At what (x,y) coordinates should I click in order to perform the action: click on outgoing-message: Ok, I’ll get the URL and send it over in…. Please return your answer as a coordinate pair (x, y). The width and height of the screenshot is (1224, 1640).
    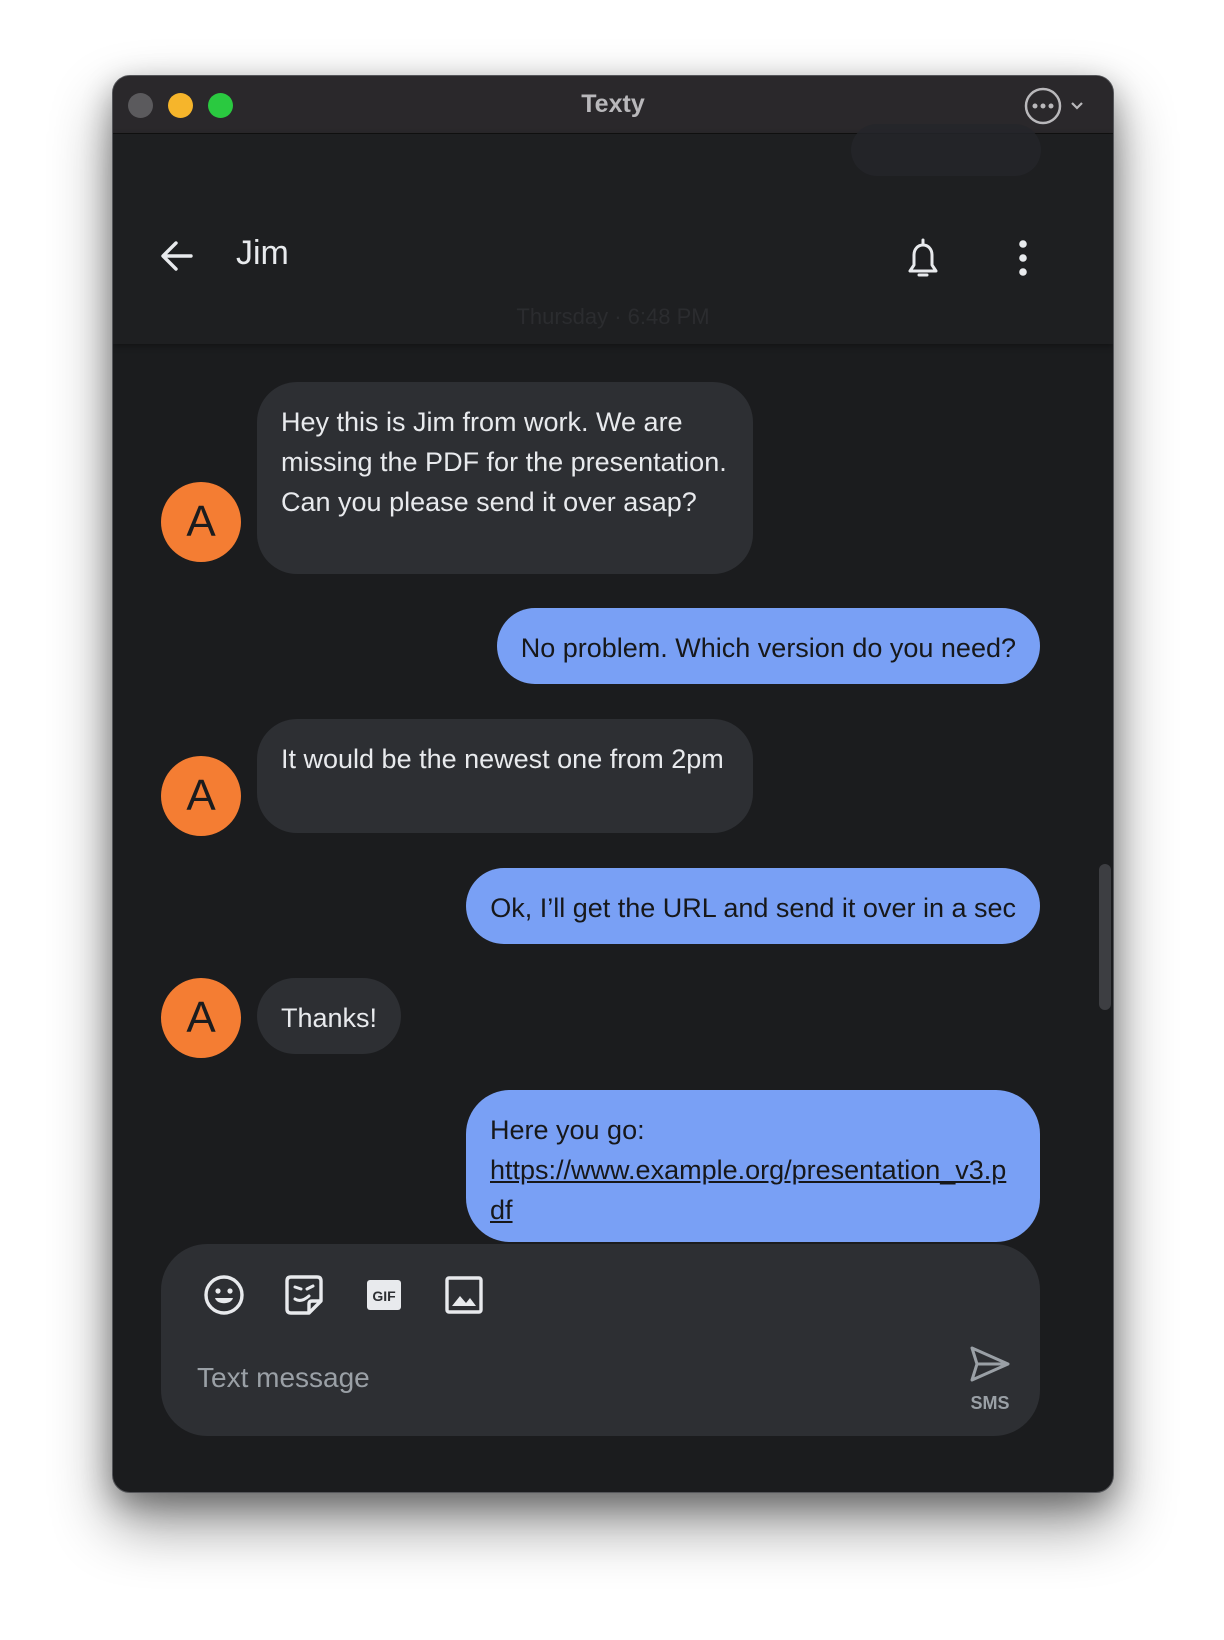
    Looking at the image, I should click on (753, 906).